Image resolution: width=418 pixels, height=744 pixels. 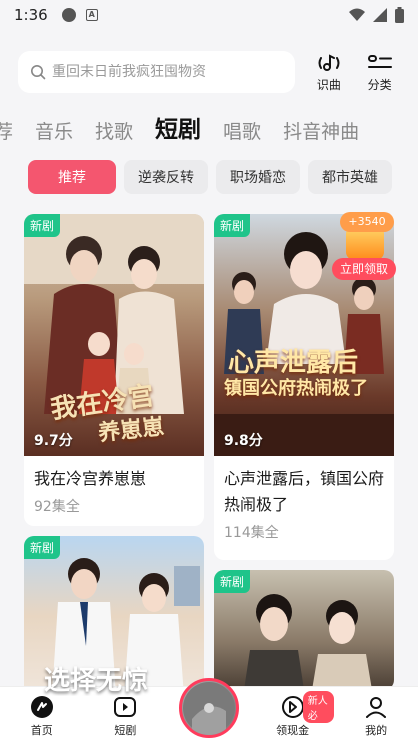 I want to click on nav-earn-cash: 新人必 领现金, so click(x=293, y=715).